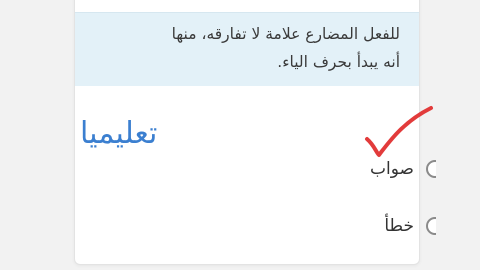  I want to click on checkmark-icon, so click(399, 131).